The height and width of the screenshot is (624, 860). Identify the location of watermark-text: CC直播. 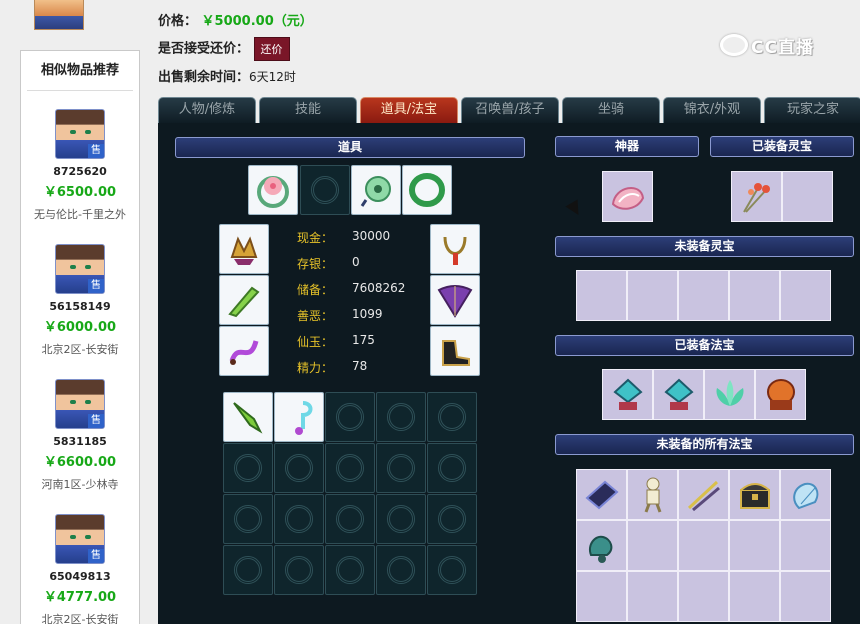
(782, 47).